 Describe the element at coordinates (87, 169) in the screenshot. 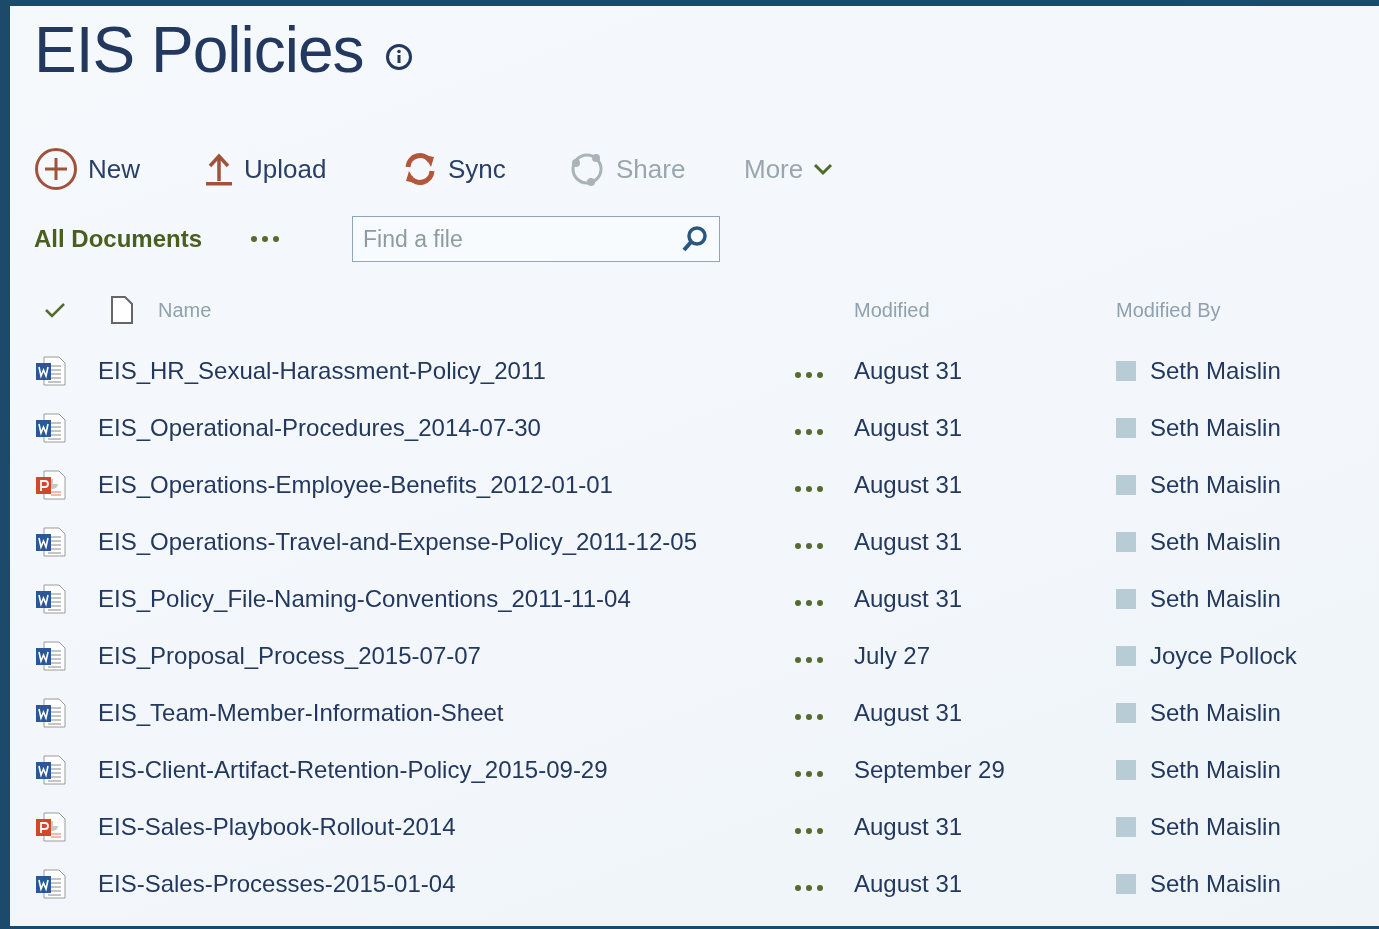

I see `new-button: New` at that location.